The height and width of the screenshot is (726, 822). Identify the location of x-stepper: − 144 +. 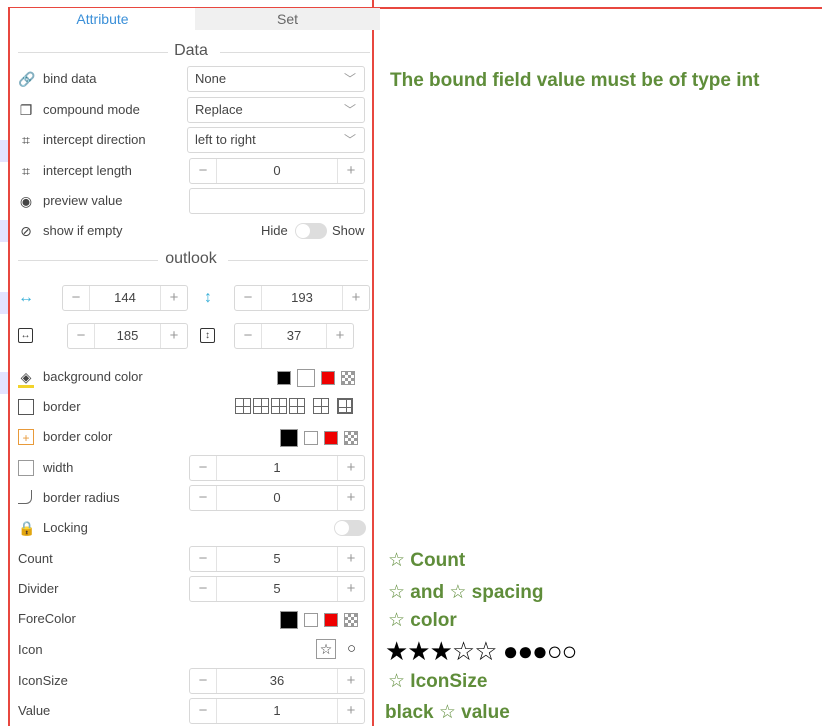
(125, 298).